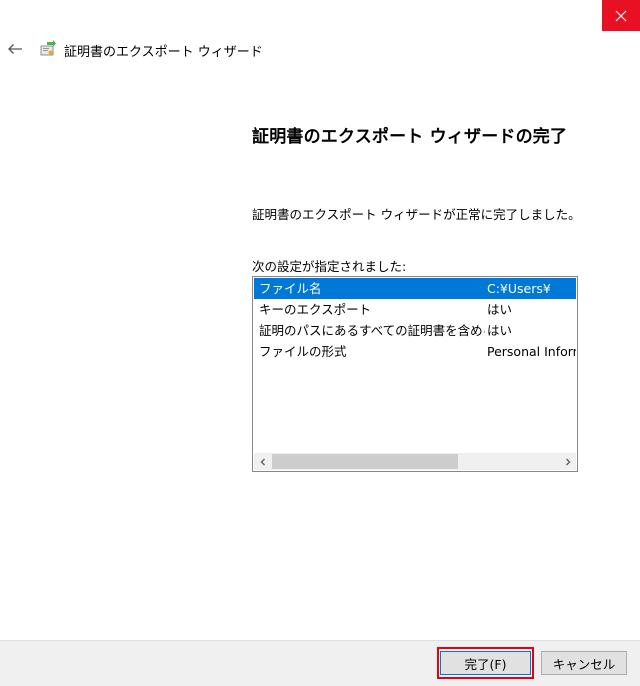 Image resolution: width=640 pixels, height=686 pixels. Describe the element at coordinates (519, 288) in the screenshot. I see `setting-value: C:¥Users¥` at that location.